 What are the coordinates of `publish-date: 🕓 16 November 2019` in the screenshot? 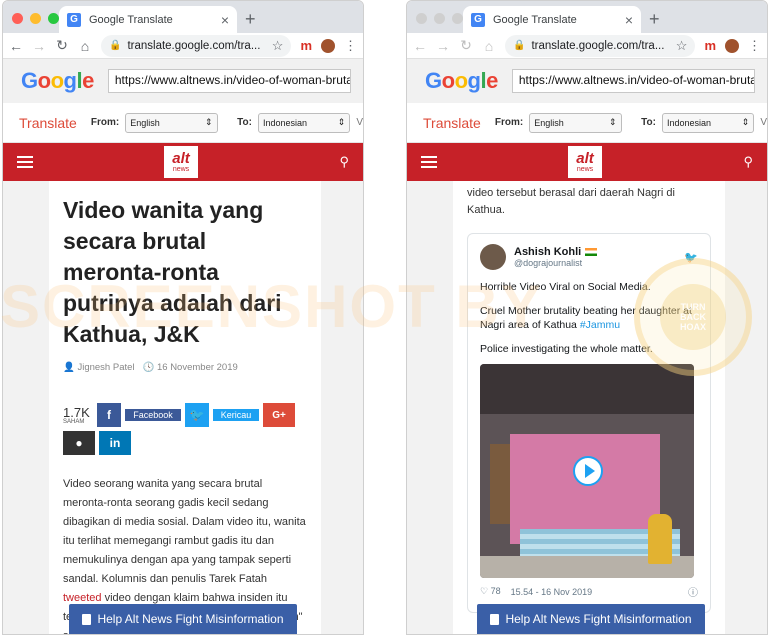 It's located at (190, 367).